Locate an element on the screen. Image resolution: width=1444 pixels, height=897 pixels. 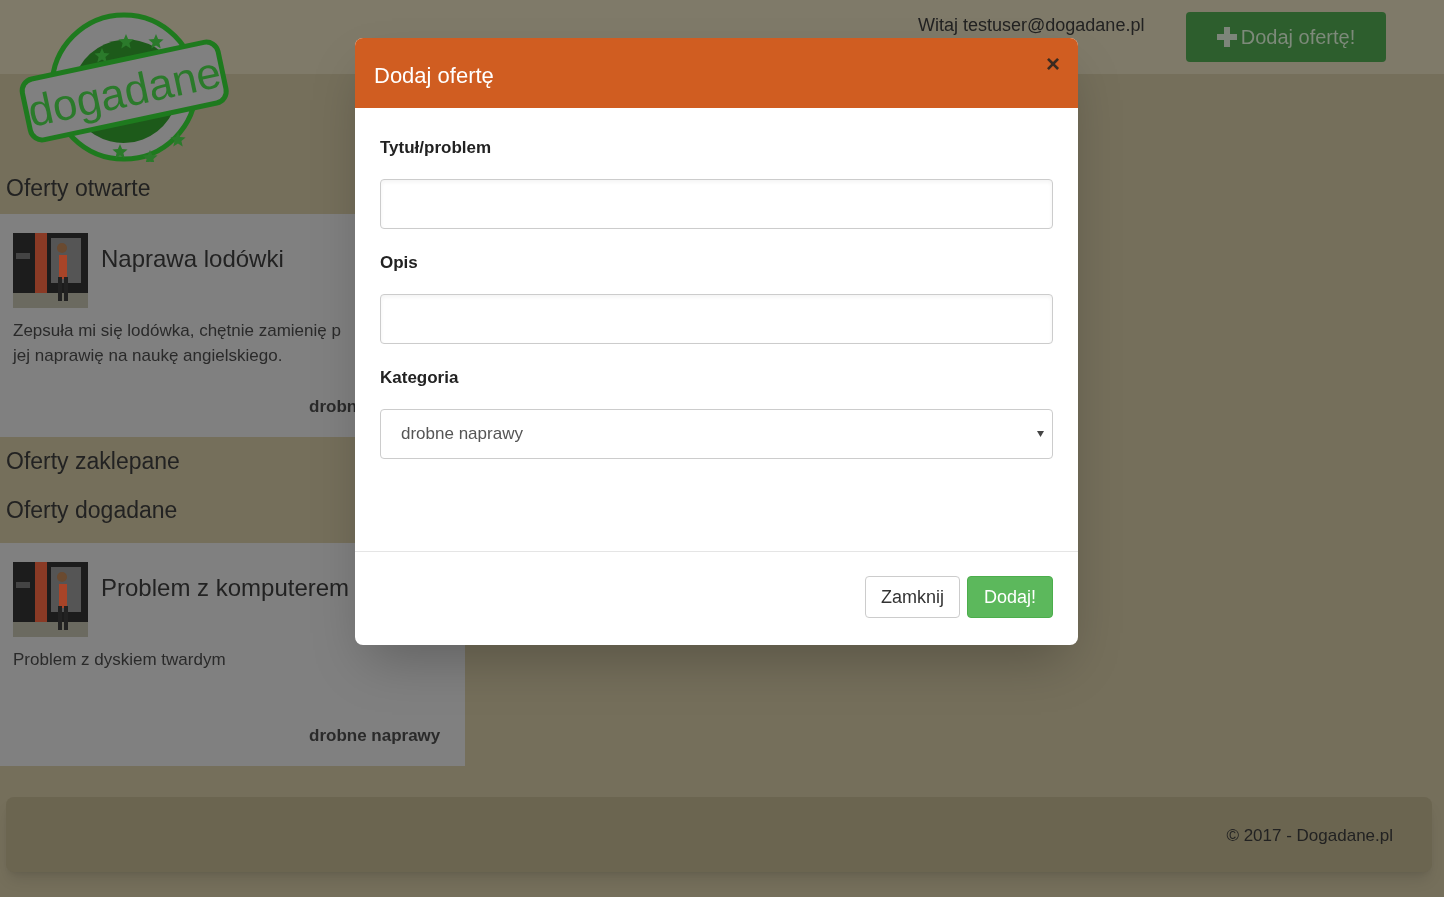
offer-category: drobn is located at coordinates (333, 407).